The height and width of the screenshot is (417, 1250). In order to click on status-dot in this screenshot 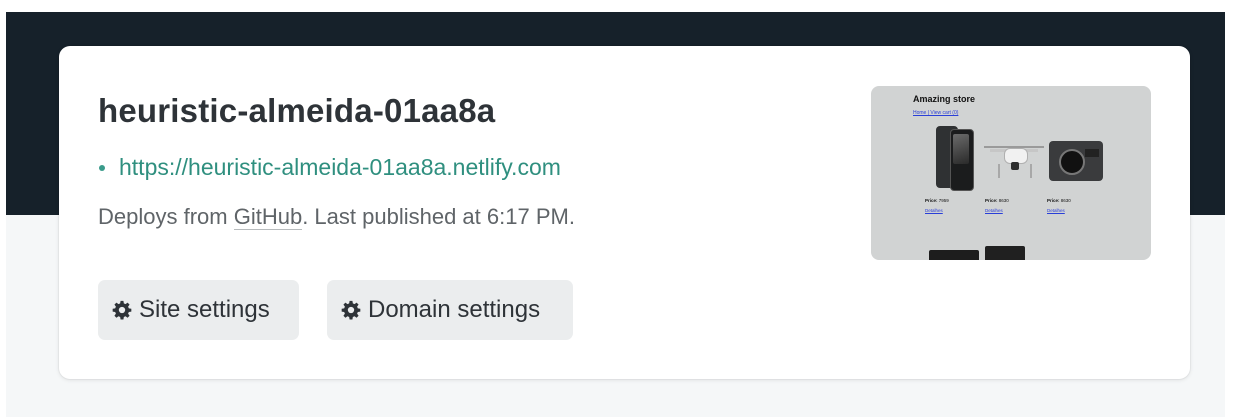, I will do `click(102, 167)`.